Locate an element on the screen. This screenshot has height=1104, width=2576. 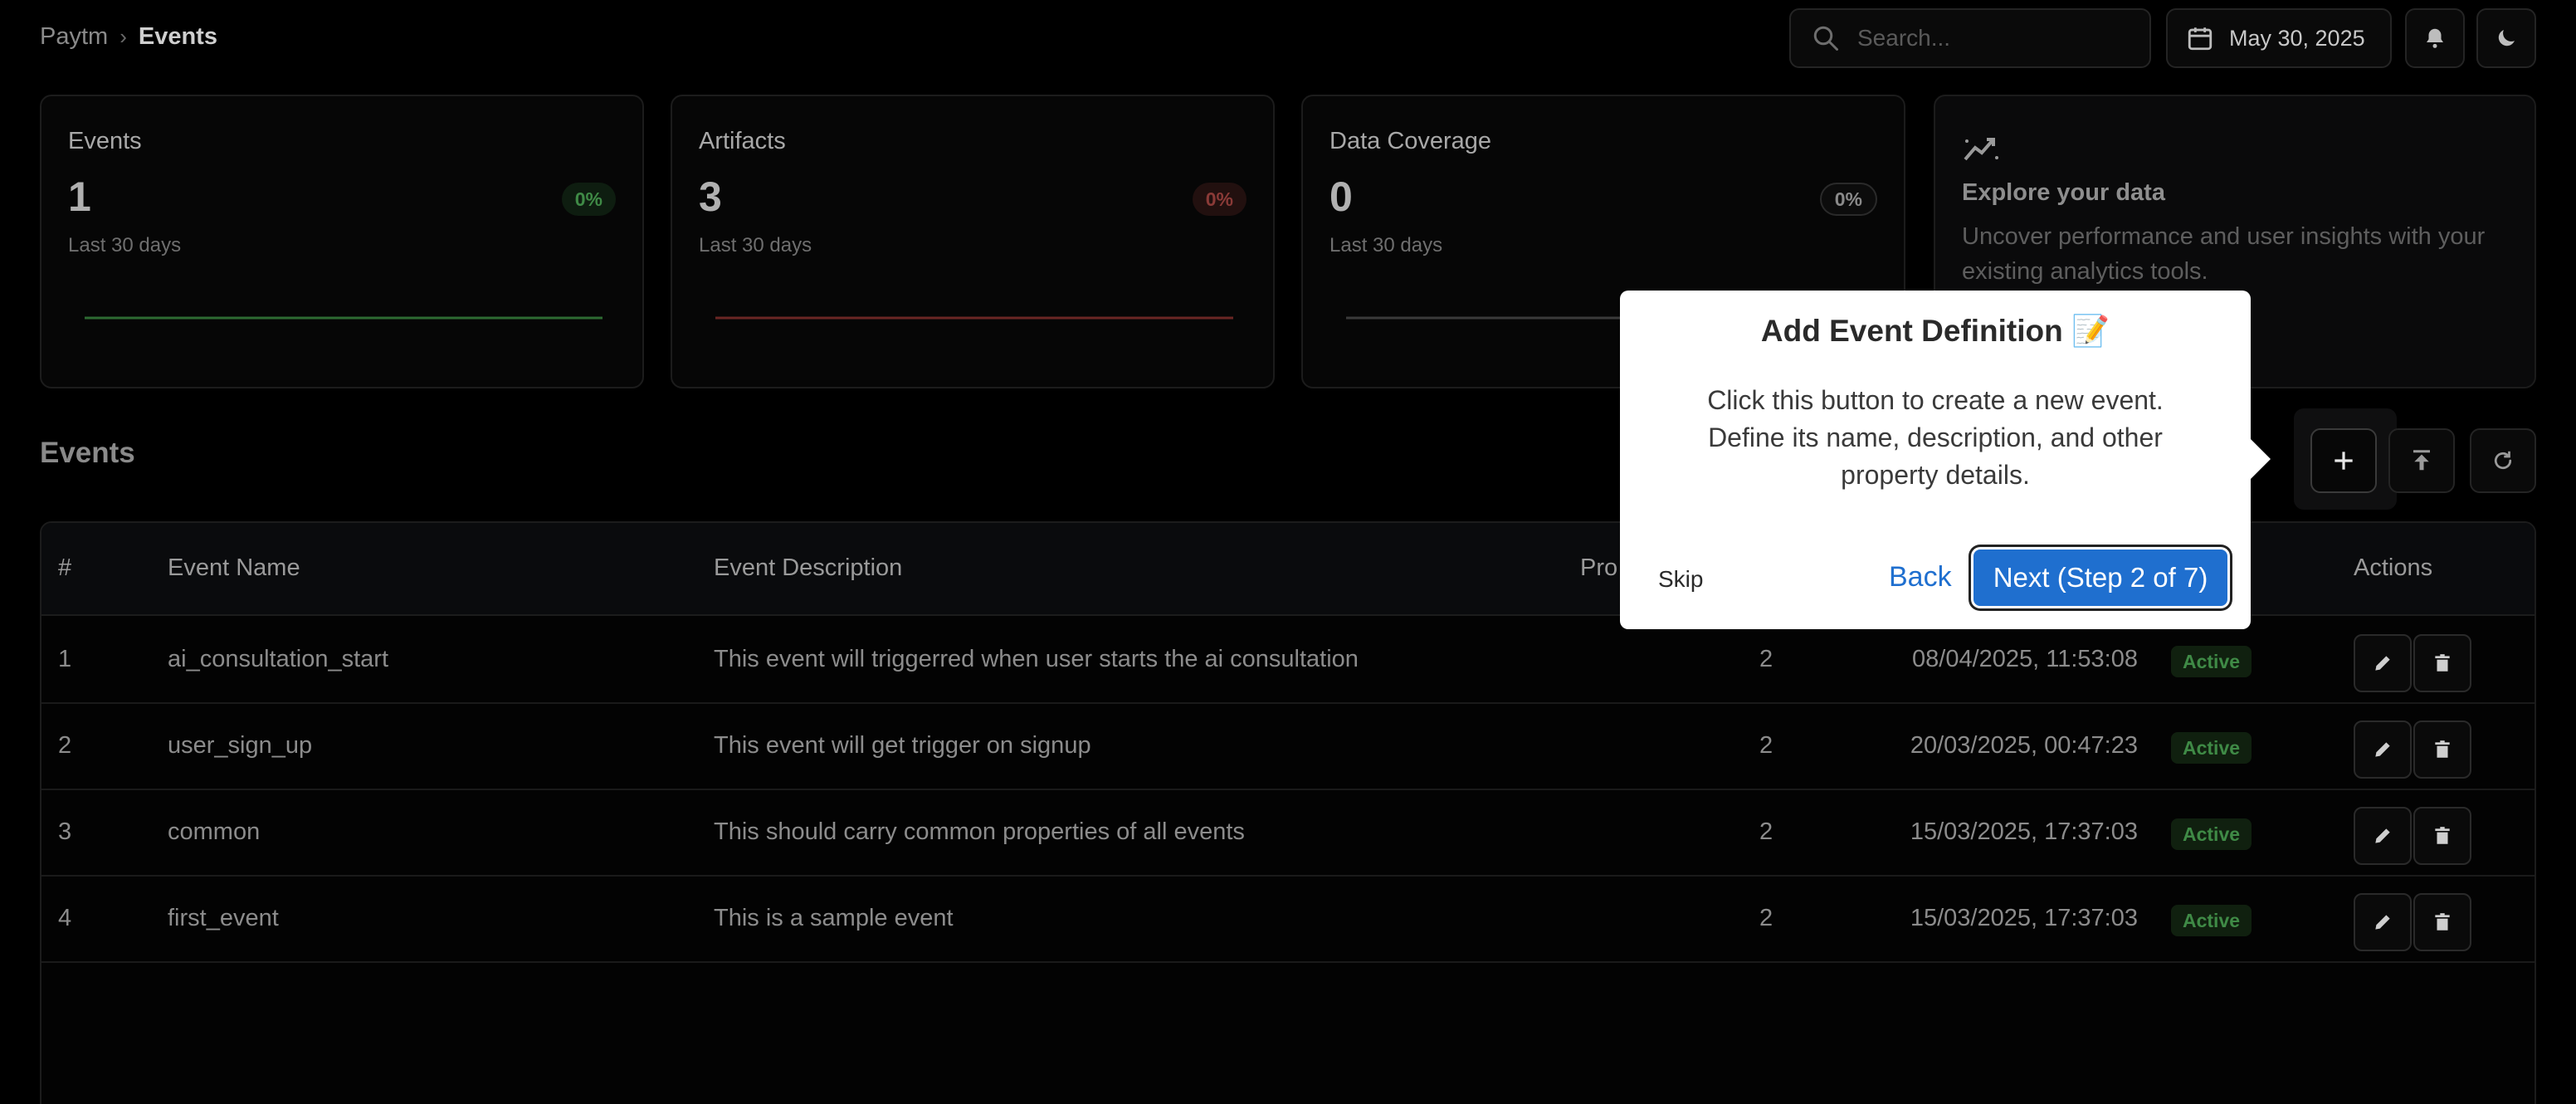
popover-title: Add Event Definition 📝 is located at coordinates (1935, 331).